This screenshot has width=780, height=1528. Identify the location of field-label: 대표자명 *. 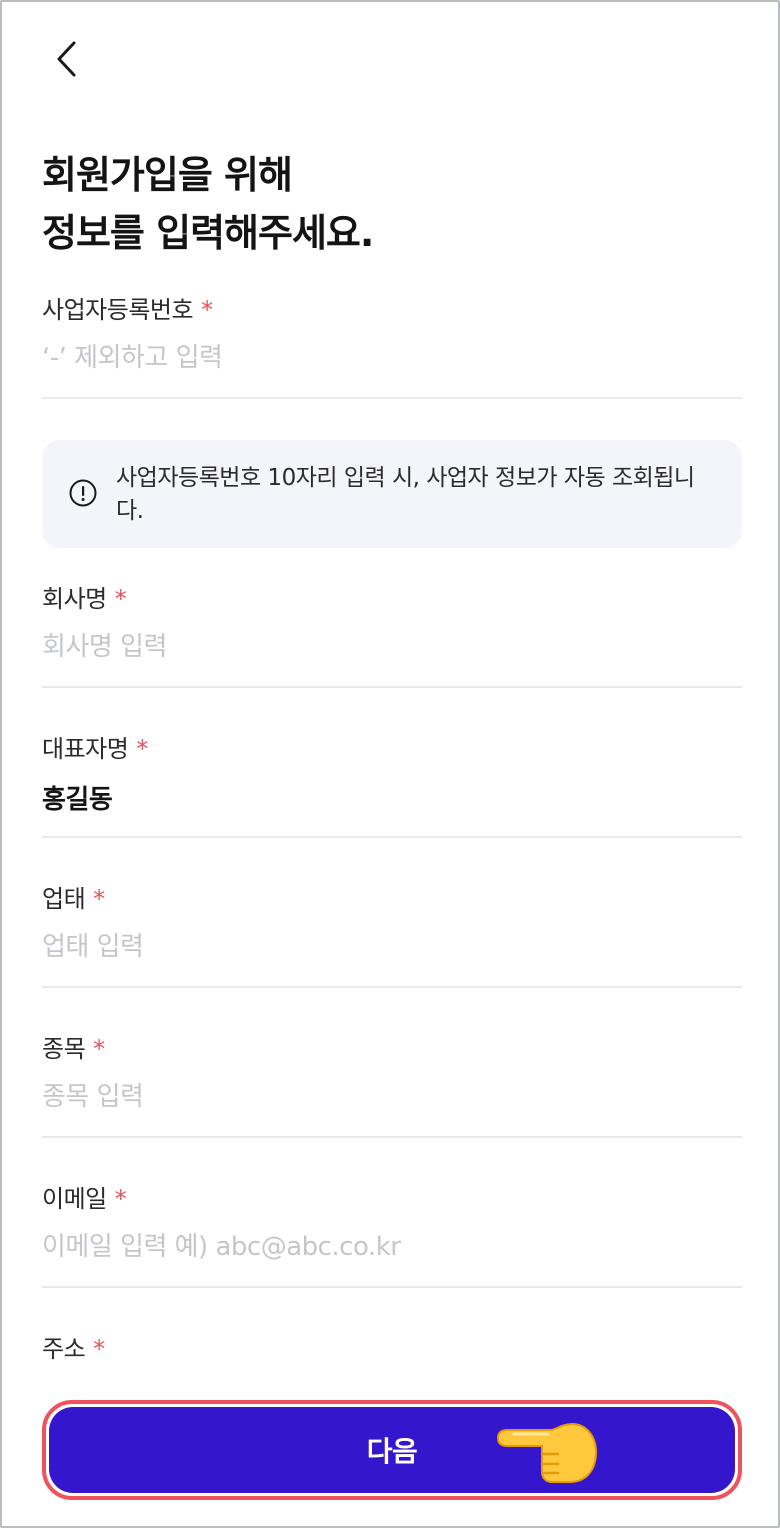
(392, 749).